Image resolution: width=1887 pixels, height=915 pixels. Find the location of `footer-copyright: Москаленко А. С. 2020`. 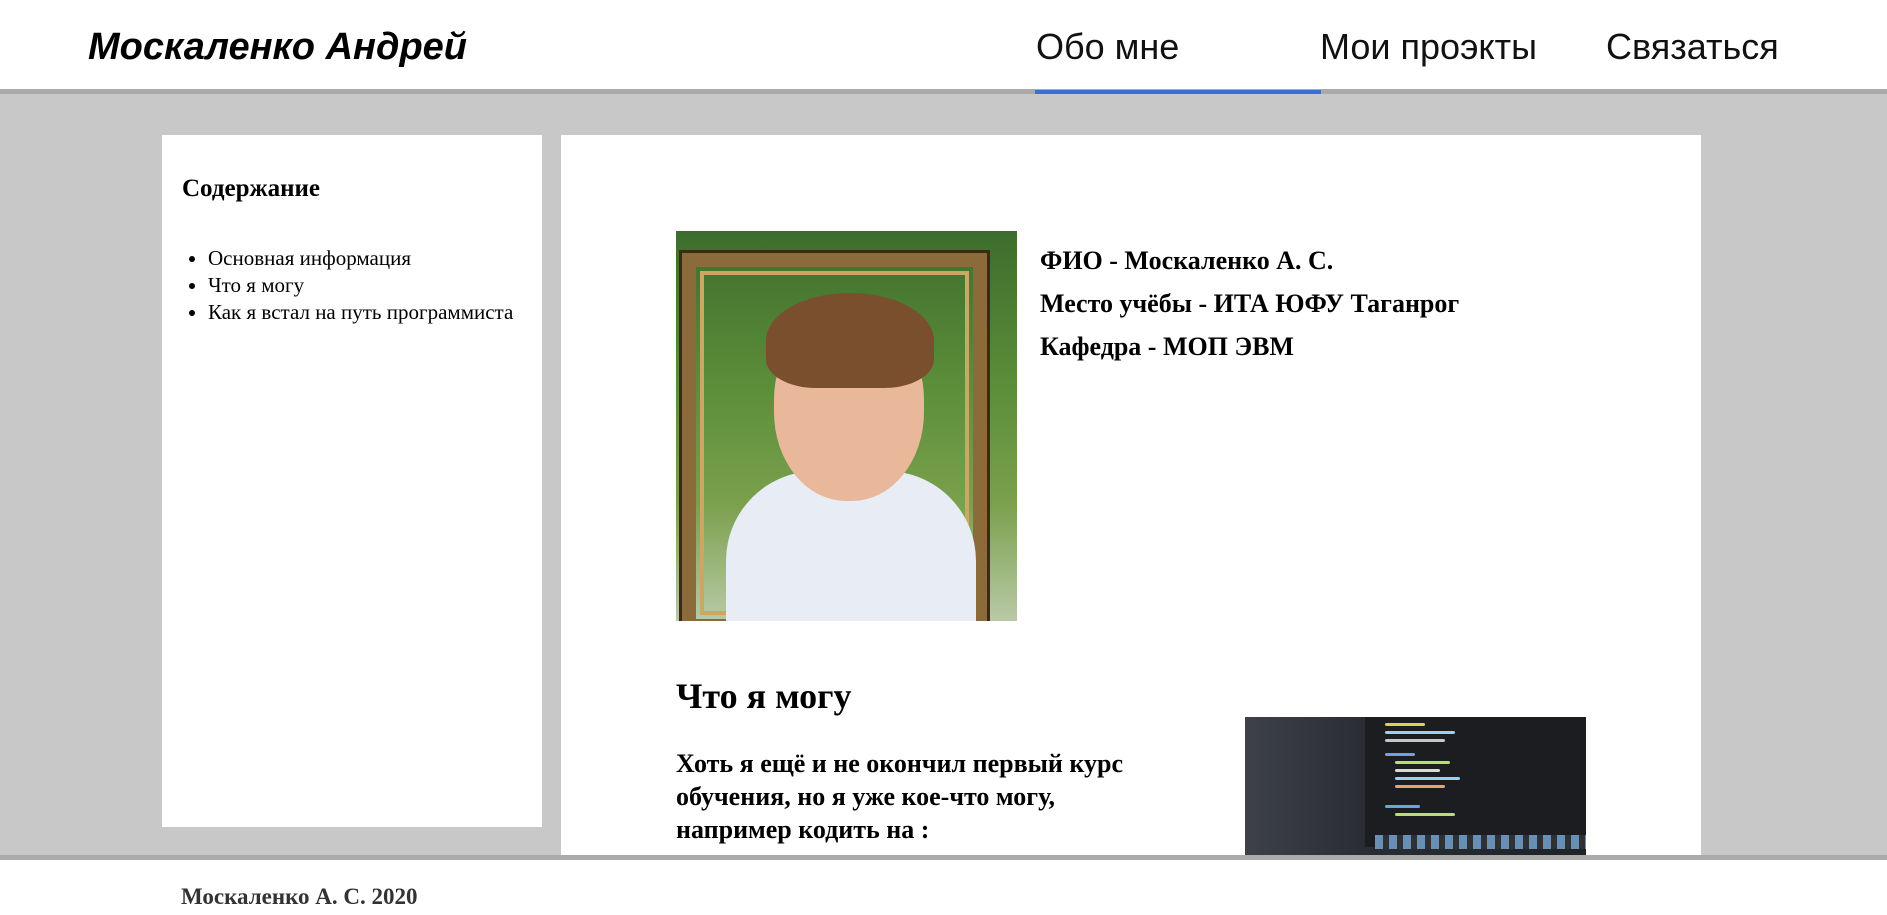

footer-copyright: Москаленко А. С. 2020 is located at coordinates (299, 896).